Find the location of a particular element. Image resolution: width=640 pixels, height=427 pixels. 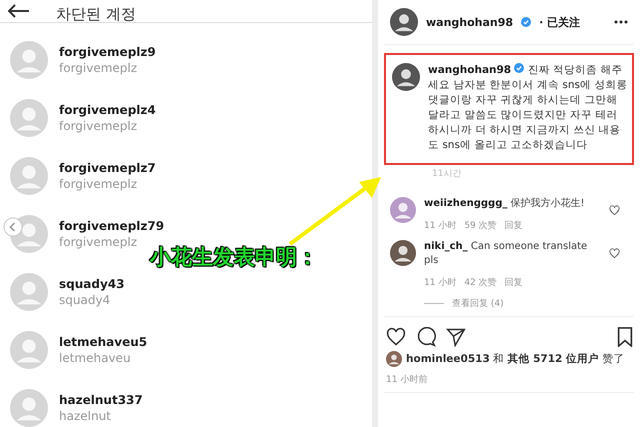

account-username: forgivemeplz9 is located at coordinates (107, 52).